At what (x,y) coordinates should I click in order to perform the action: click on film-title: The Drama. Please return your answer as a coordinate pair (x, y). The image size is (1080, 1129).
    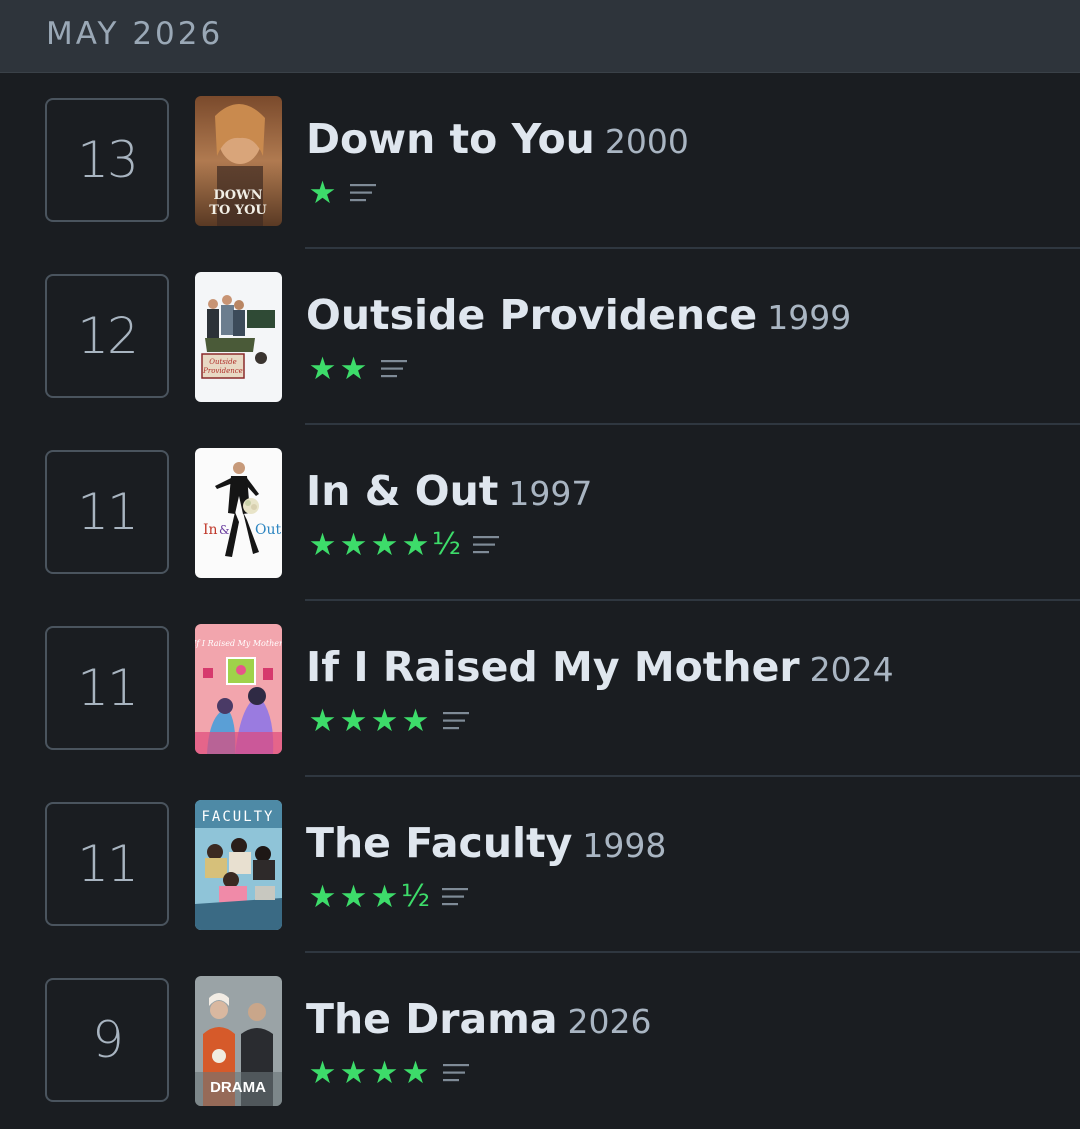
    Looking at the image, I should click on (432, 1019).